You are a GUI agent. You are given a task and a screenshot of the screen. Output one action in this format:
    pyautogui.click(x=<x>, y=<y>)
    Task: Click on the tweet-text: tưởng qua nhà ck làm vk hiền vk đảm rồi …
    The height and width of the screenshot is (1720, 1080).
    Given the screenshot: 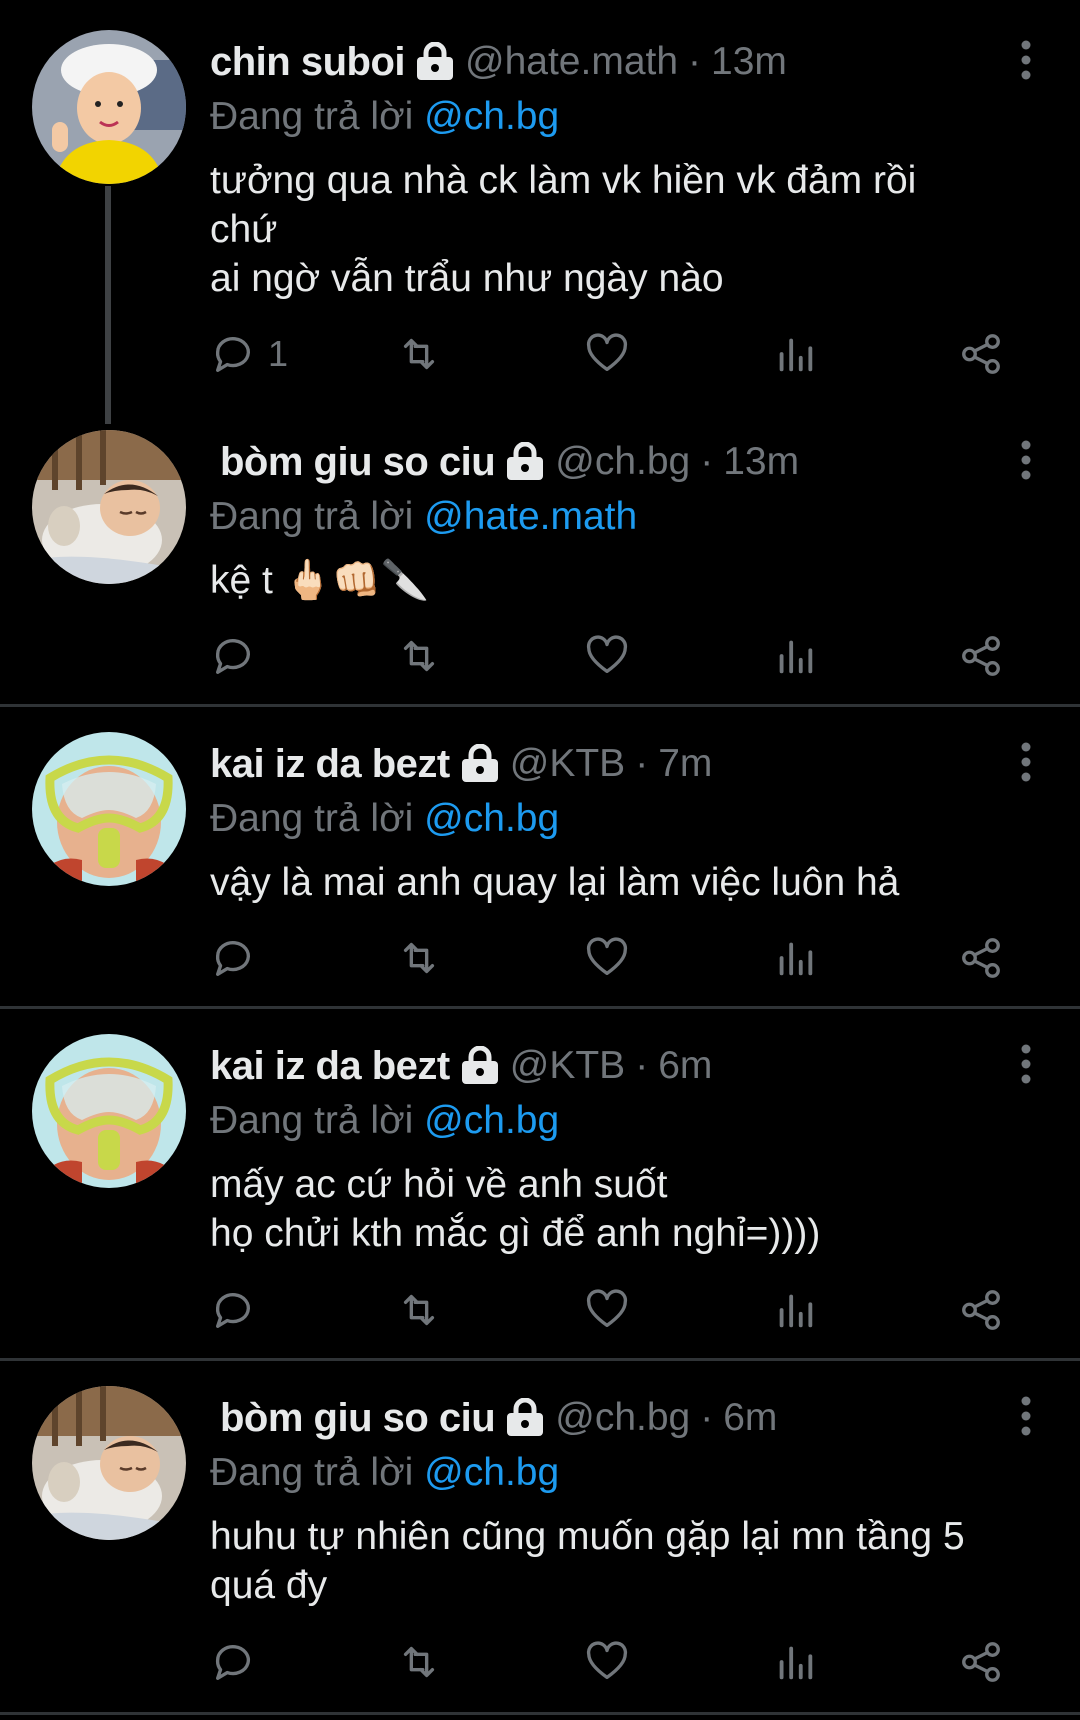 What is the action you would take?
    pyautogui.click(x=563, y=229)
    